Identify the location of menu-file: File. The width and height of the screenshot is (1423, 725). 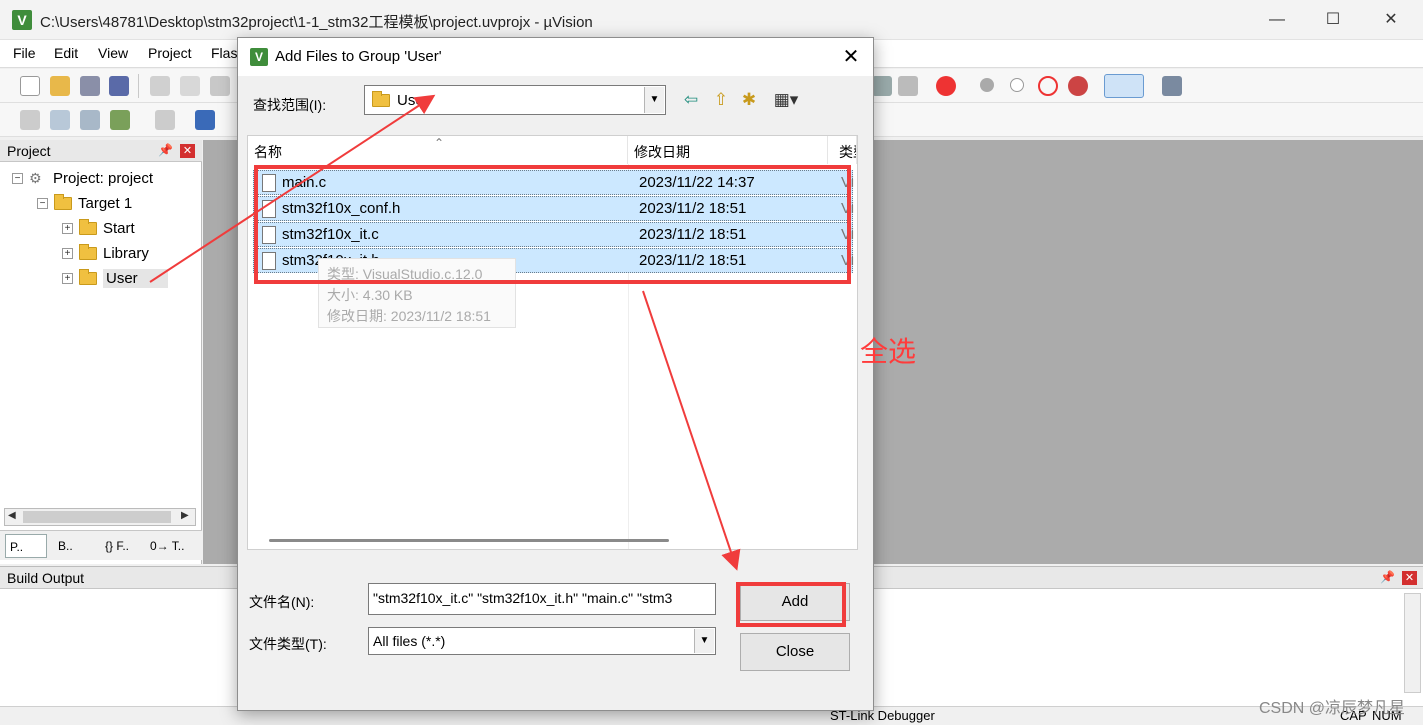
(24, 53).